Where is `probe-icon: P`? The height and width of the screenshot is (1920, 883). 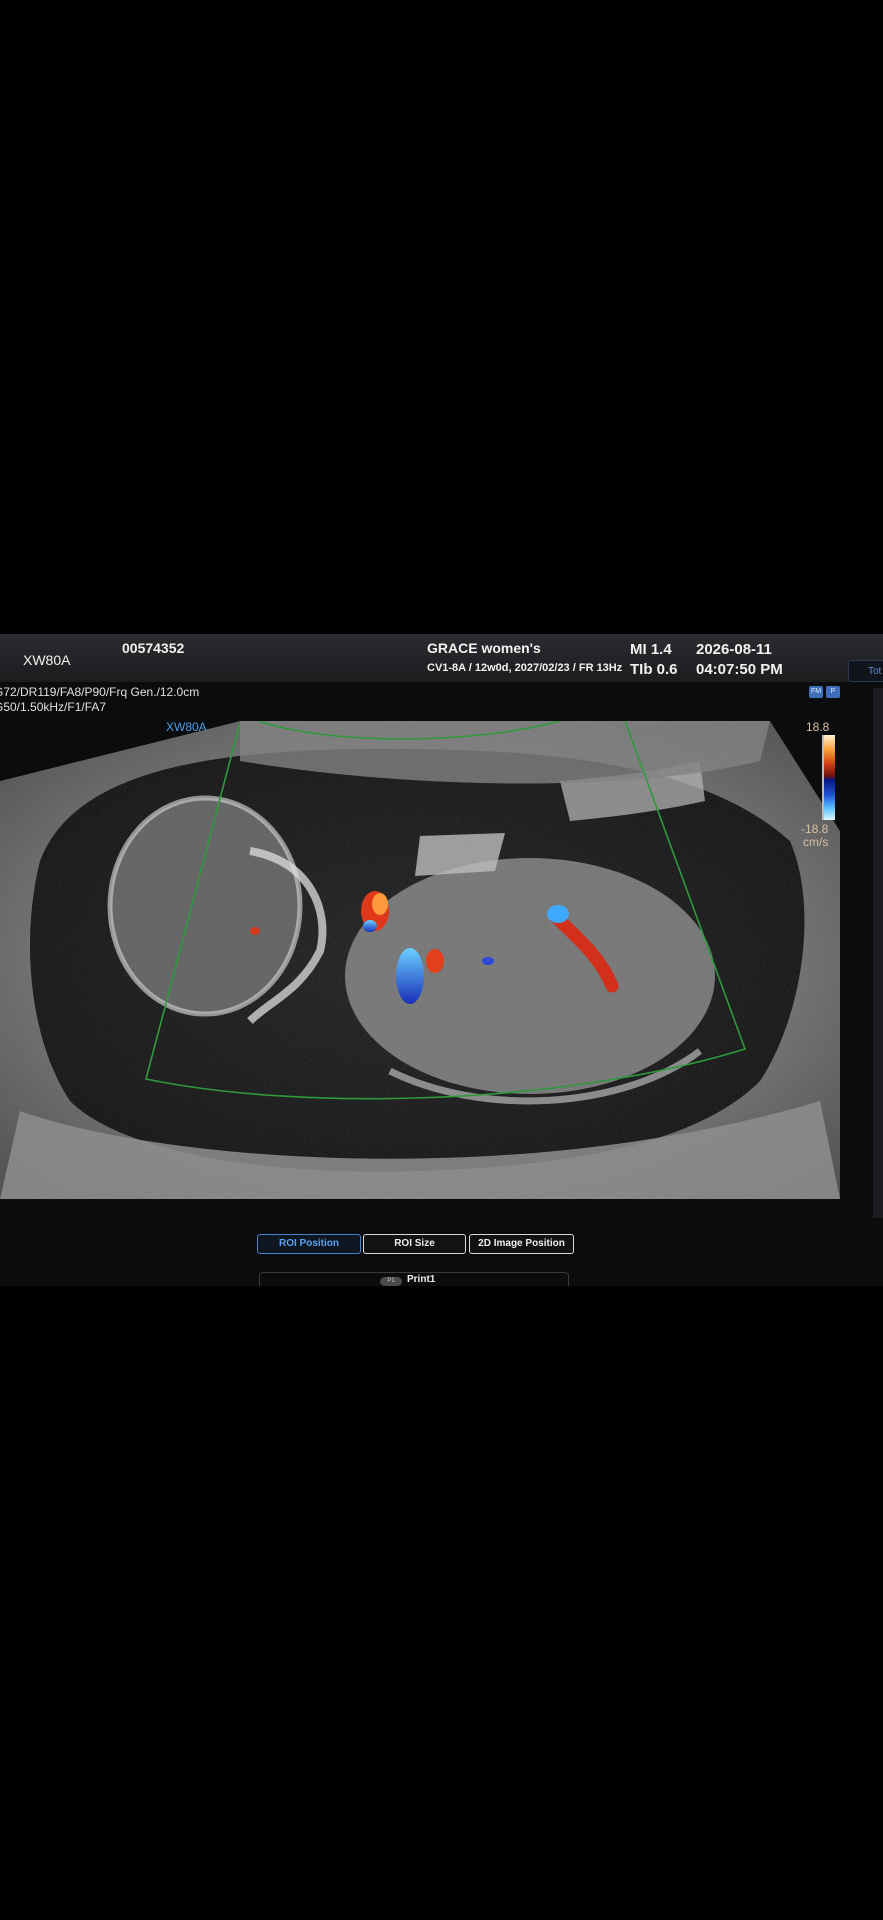
probe-icon: P is located at coordinates (833, 692).